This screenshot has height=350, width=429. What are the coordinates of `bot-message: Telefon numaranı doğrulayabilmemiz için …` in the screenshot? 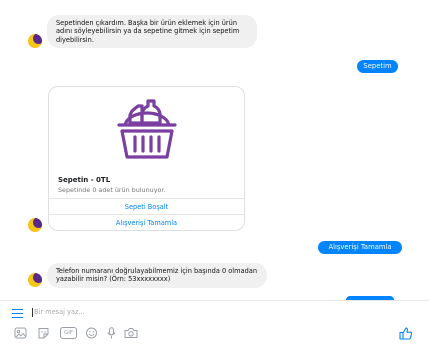 It's located at (157, 275).